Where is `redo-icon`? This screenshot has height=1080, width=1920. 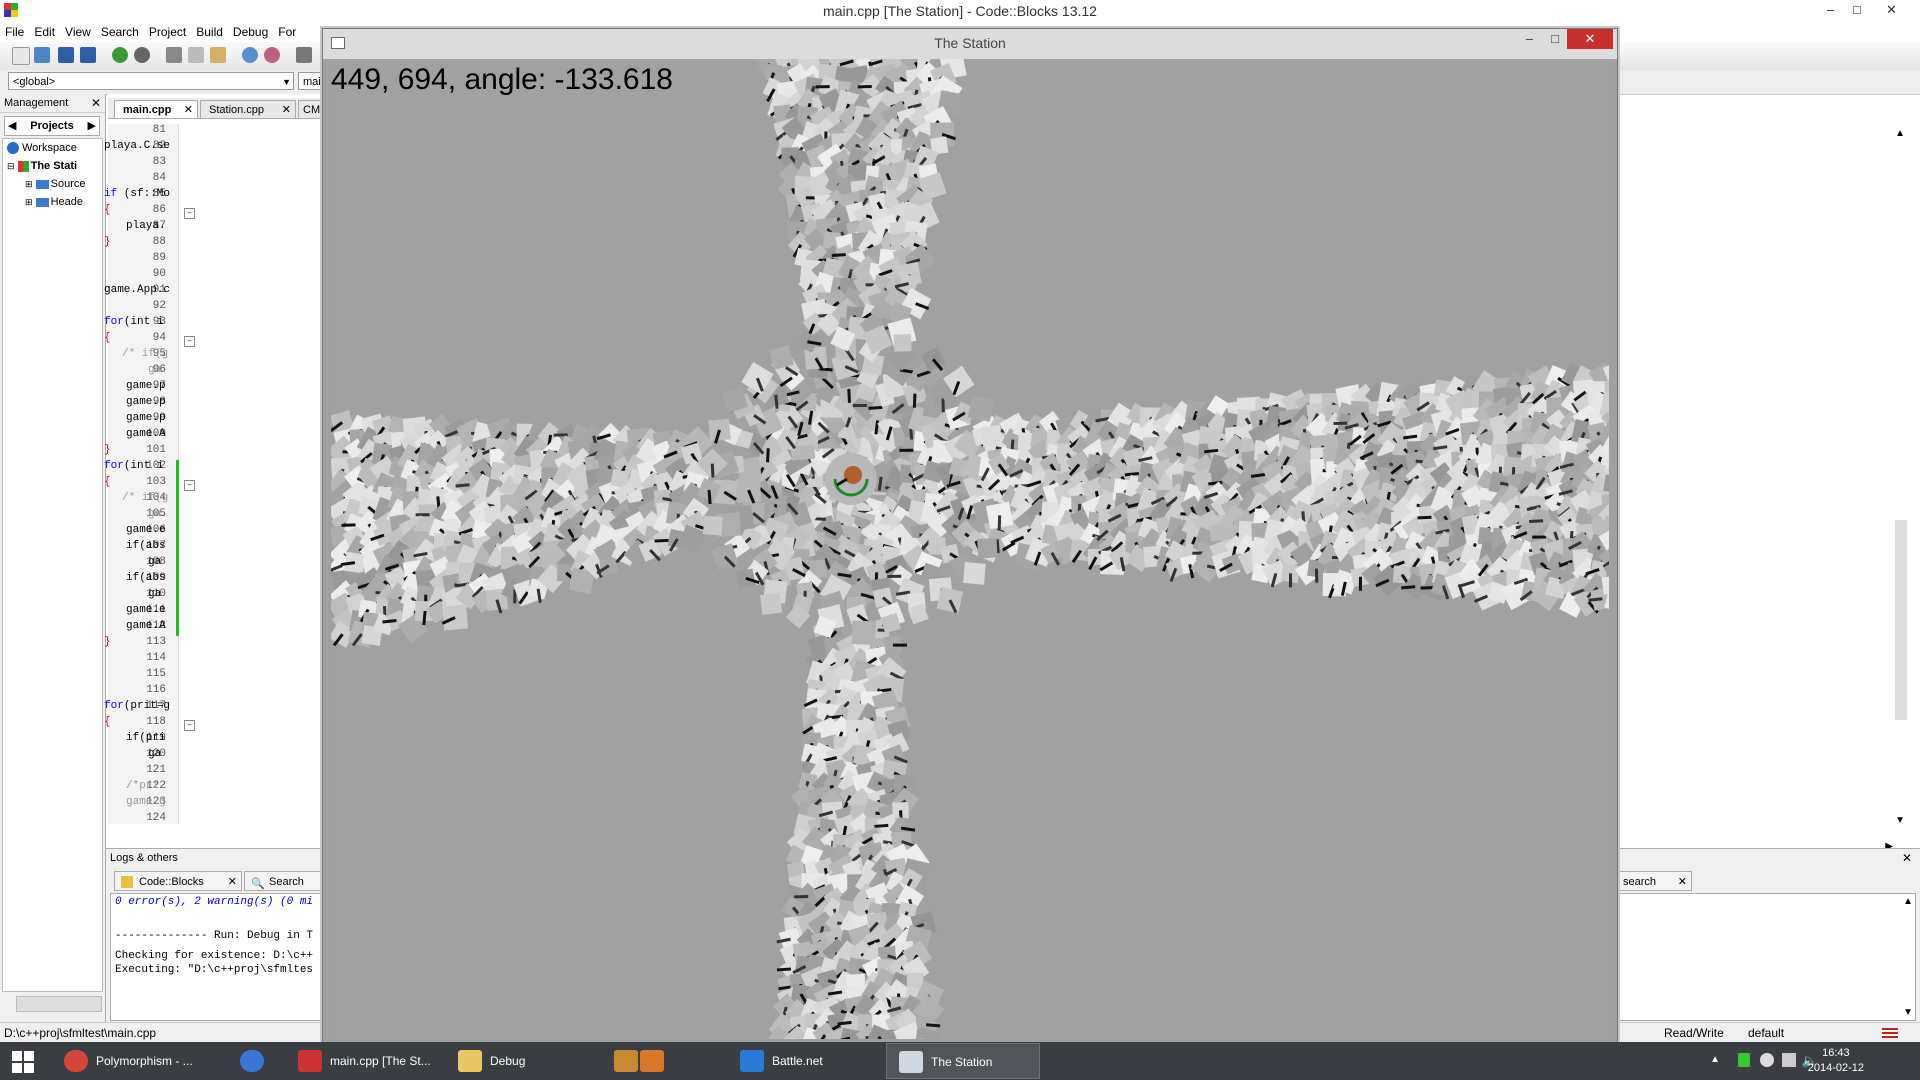
redo-icon is located at coordinates (142, 55).